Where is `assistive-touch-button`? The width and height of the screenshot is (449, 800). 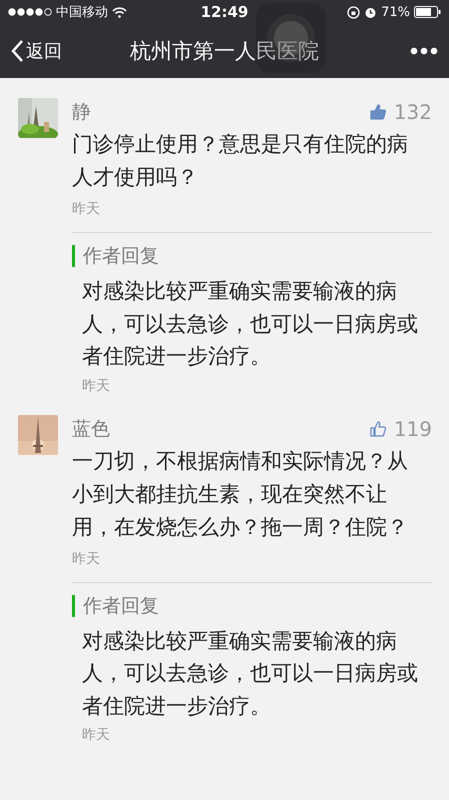 assistive-touch-button is located at coordinates (291, 38).